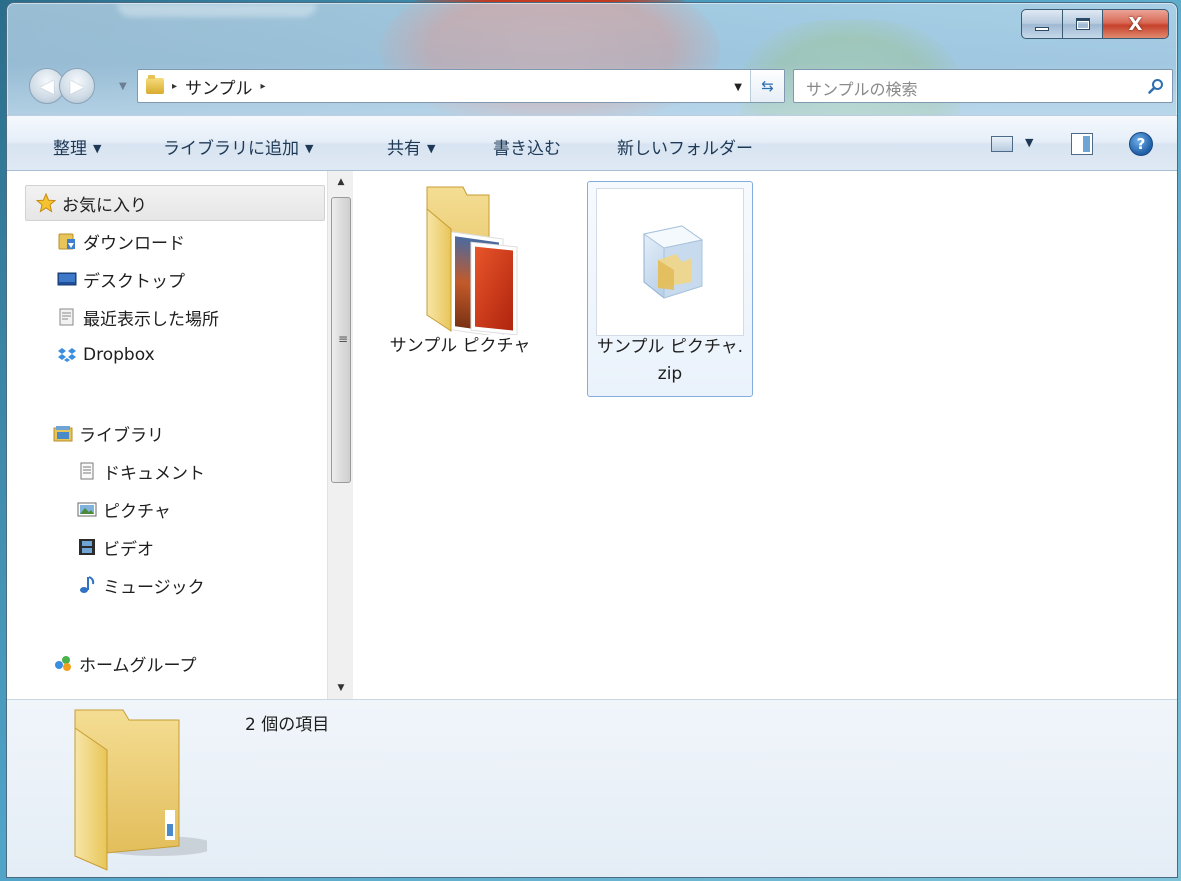 This screenshot has height=881, width=1181. What do you see at coordinates (1029, 142) in the screenshot?
I see `view-options-dropdown-icon: ▼` at bounding box center [1029, 142].